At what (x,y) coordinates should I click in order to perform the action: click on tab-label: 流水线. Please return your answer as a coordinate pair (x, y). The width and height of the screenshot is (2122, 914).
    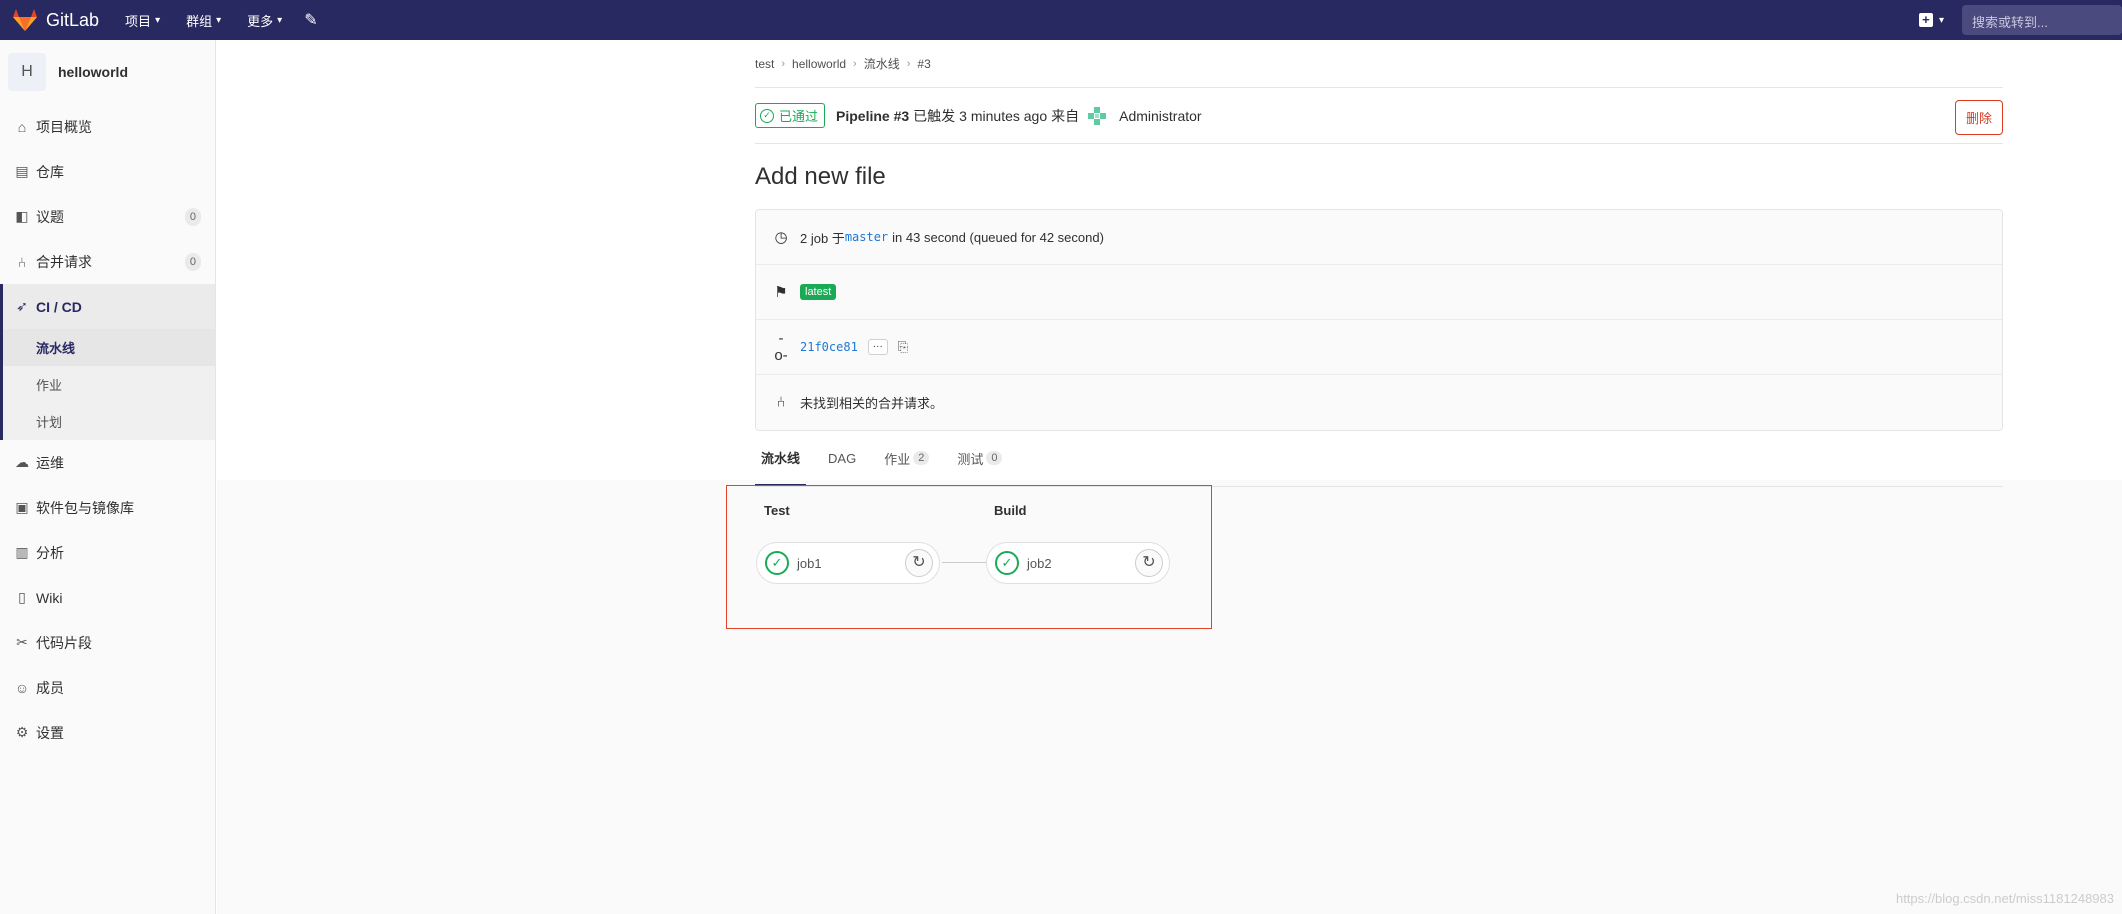
    Looking at the image, I should click on (781, 458).